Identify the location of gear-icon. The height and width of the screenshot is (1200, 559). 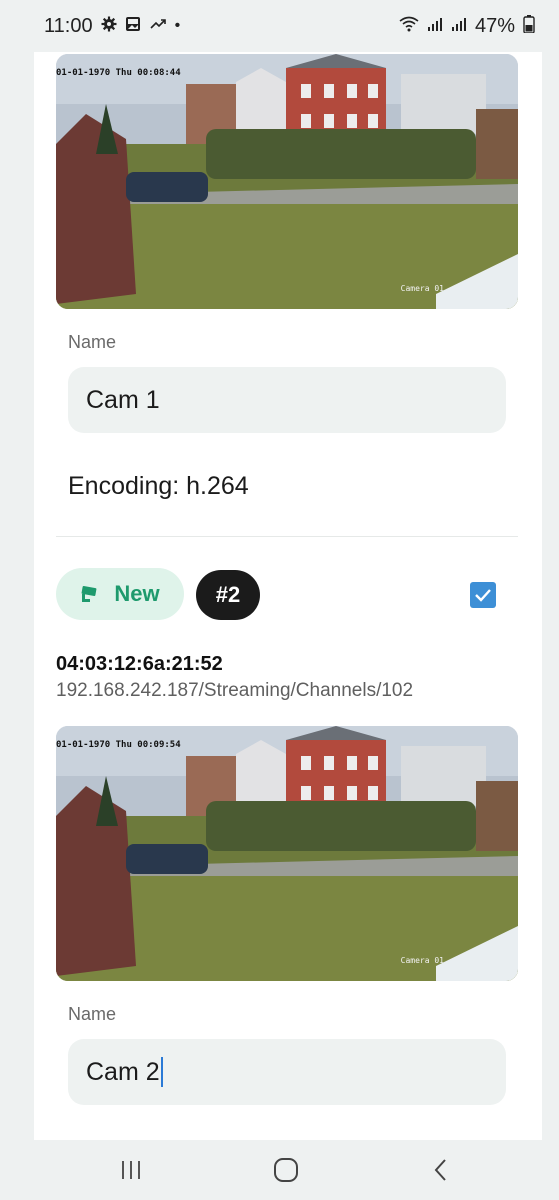
(109, 26).